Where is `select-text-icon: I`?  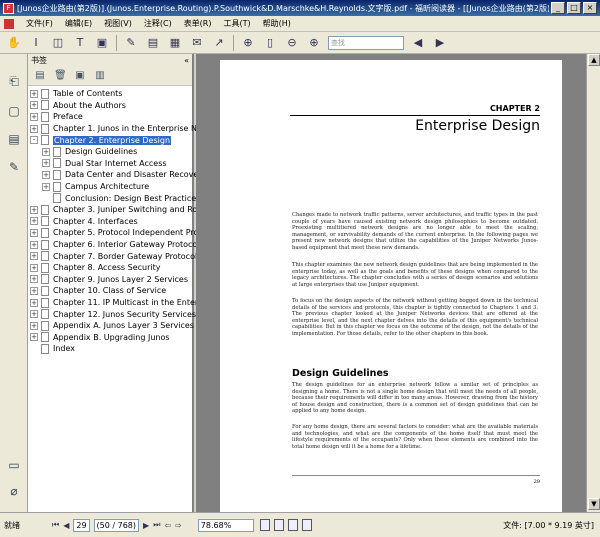 select-text-icon: I is located at coordinates (36, 43).